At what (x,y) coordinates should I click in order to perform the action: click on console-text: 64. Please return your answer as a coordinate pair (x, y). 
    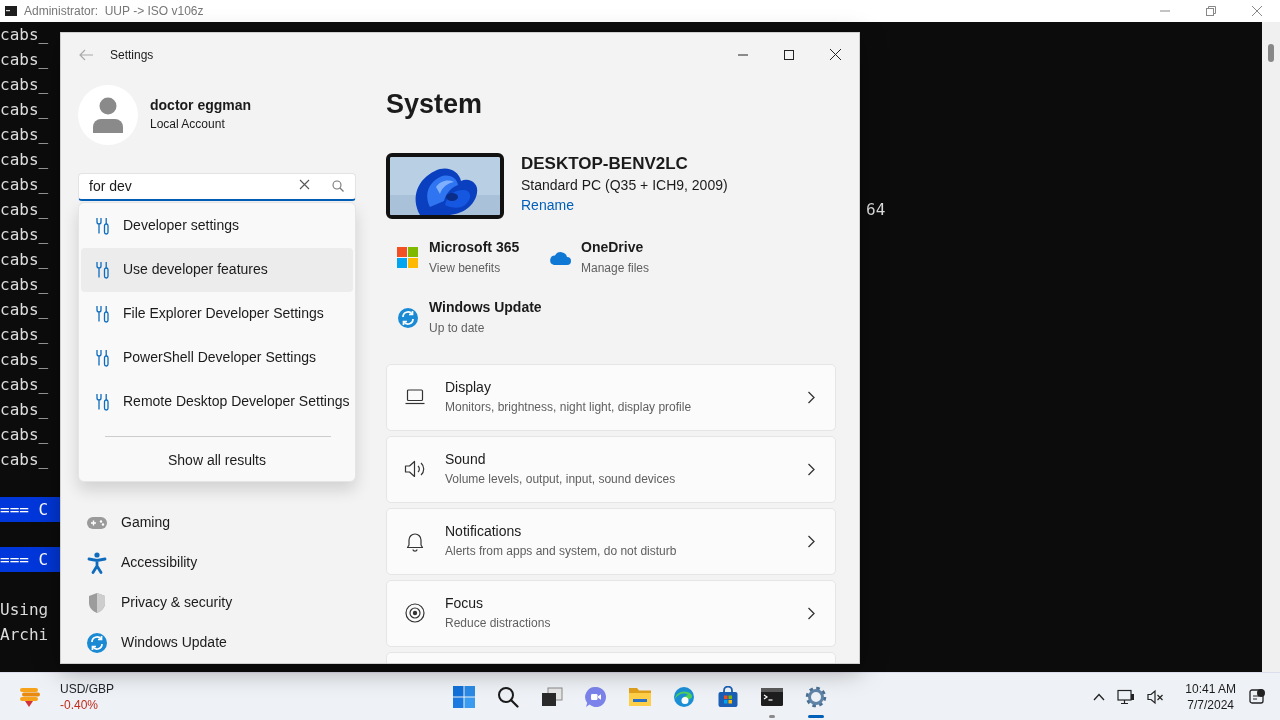
    Looking at the image, I should click on (876, 209).